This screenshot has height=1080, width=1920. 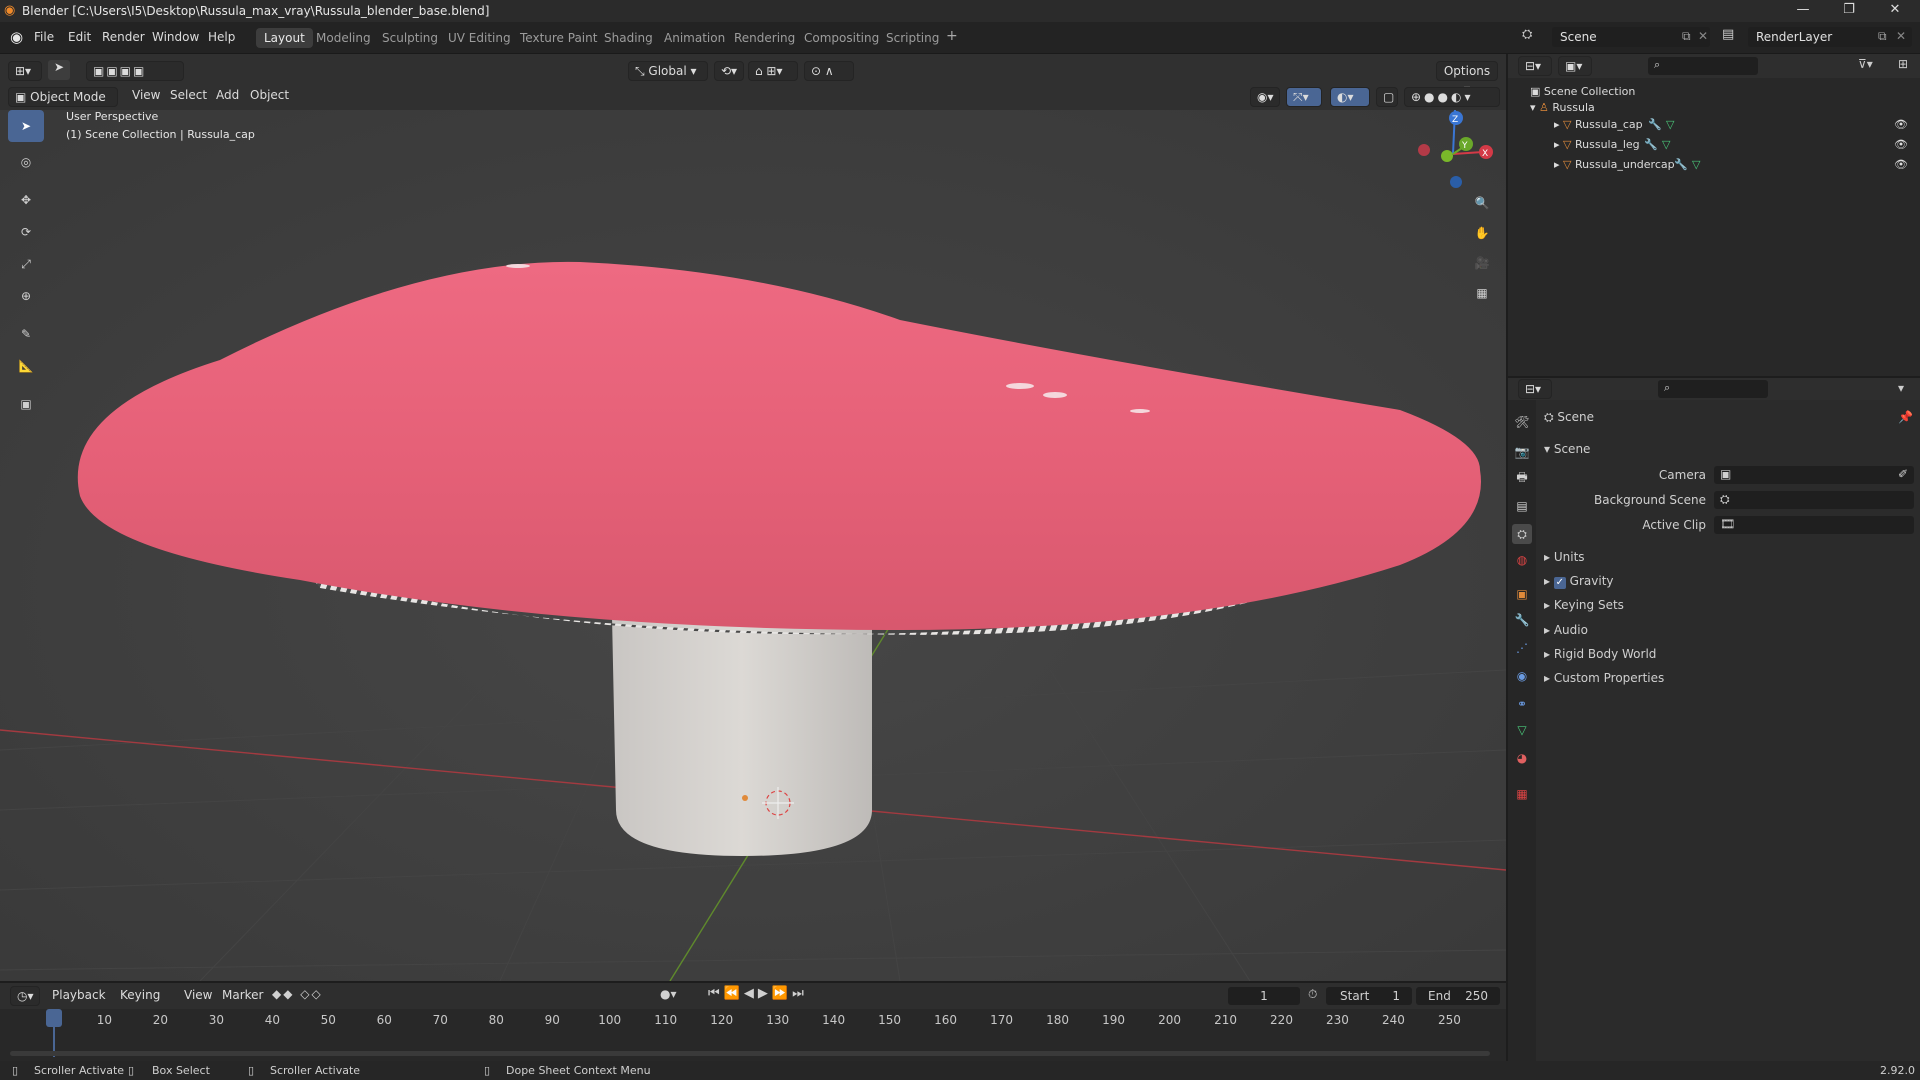 What do you see at coordinates (1903, 64) in the screenshot?
I see `new-collection-icon: ⊞` at bounding box center [1903, 64].